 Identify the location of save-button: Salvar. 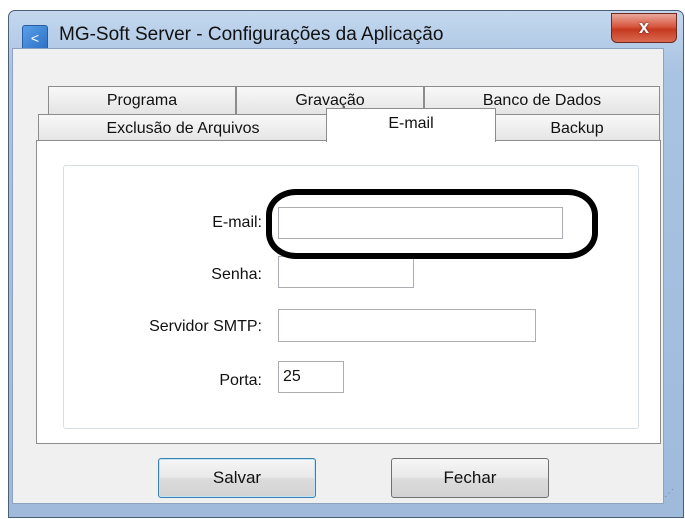
(237, 478).